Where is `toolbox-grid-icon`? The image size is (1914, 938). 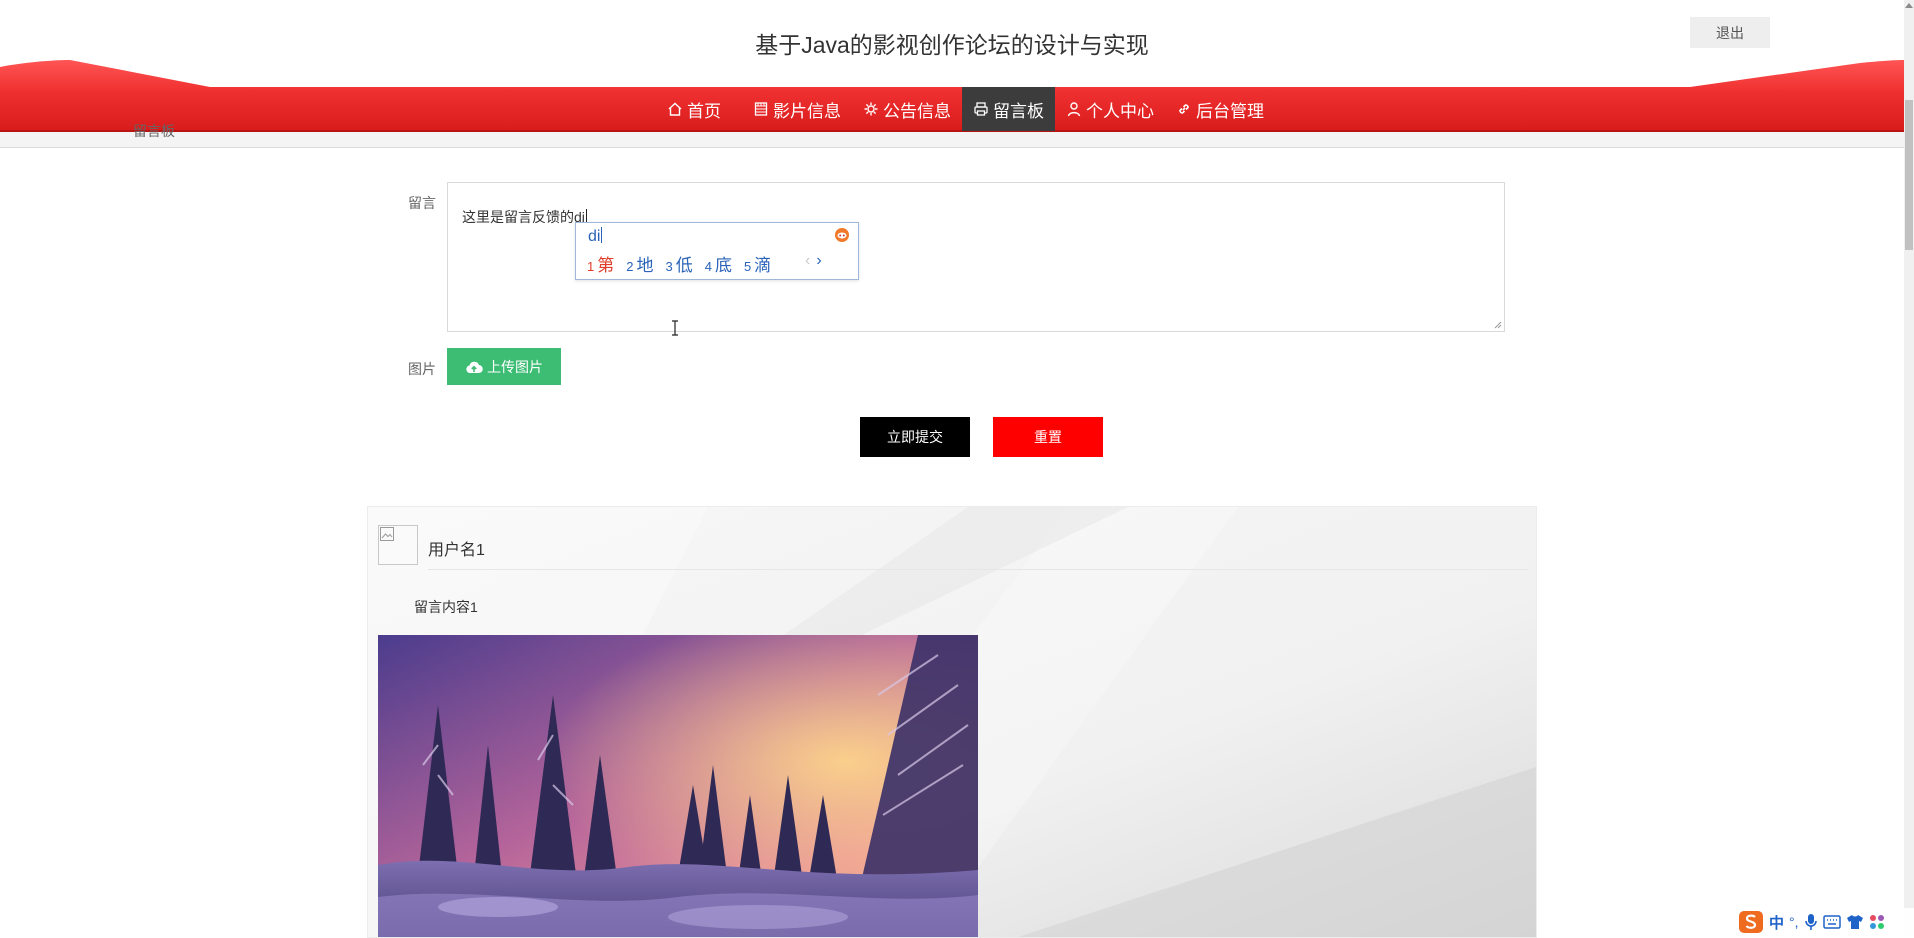
toolbox-grid-icon is located at coordinates (1877, 922).